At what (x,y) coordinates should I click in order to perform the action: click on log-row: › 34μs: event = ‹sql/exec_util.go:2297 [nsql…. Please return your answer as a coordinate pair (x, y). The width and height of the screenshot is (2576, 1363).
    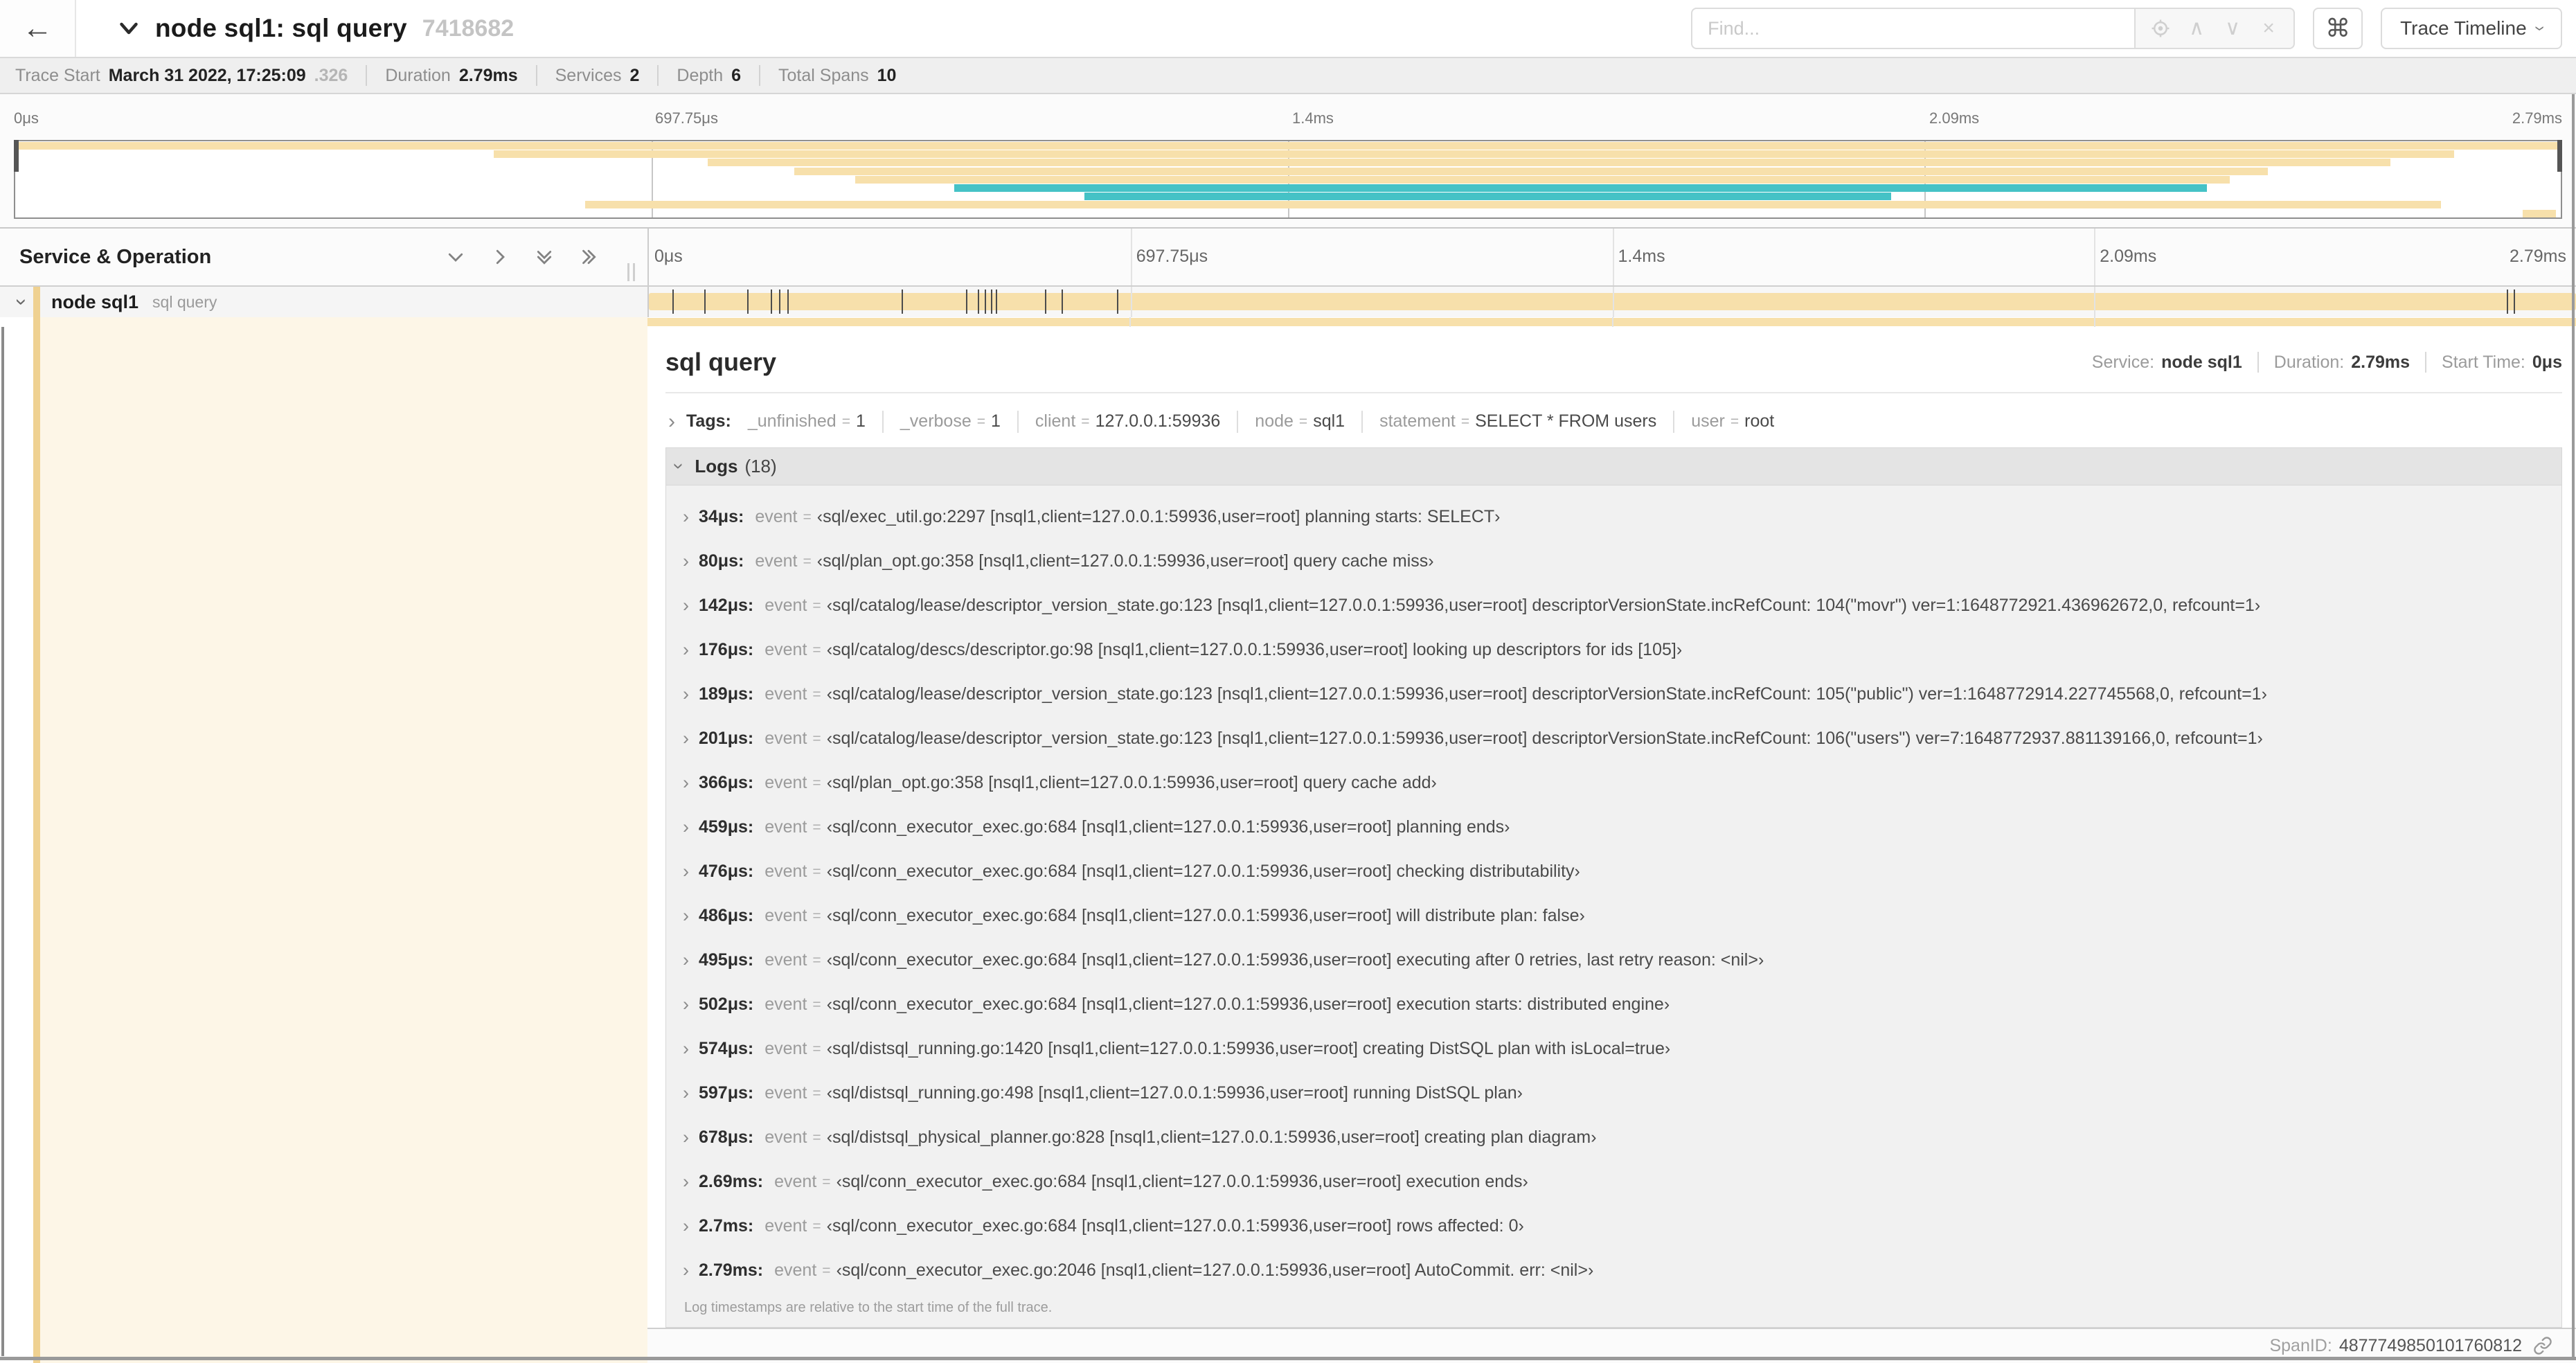
    Looking at the image, I should click on (1619, 517).